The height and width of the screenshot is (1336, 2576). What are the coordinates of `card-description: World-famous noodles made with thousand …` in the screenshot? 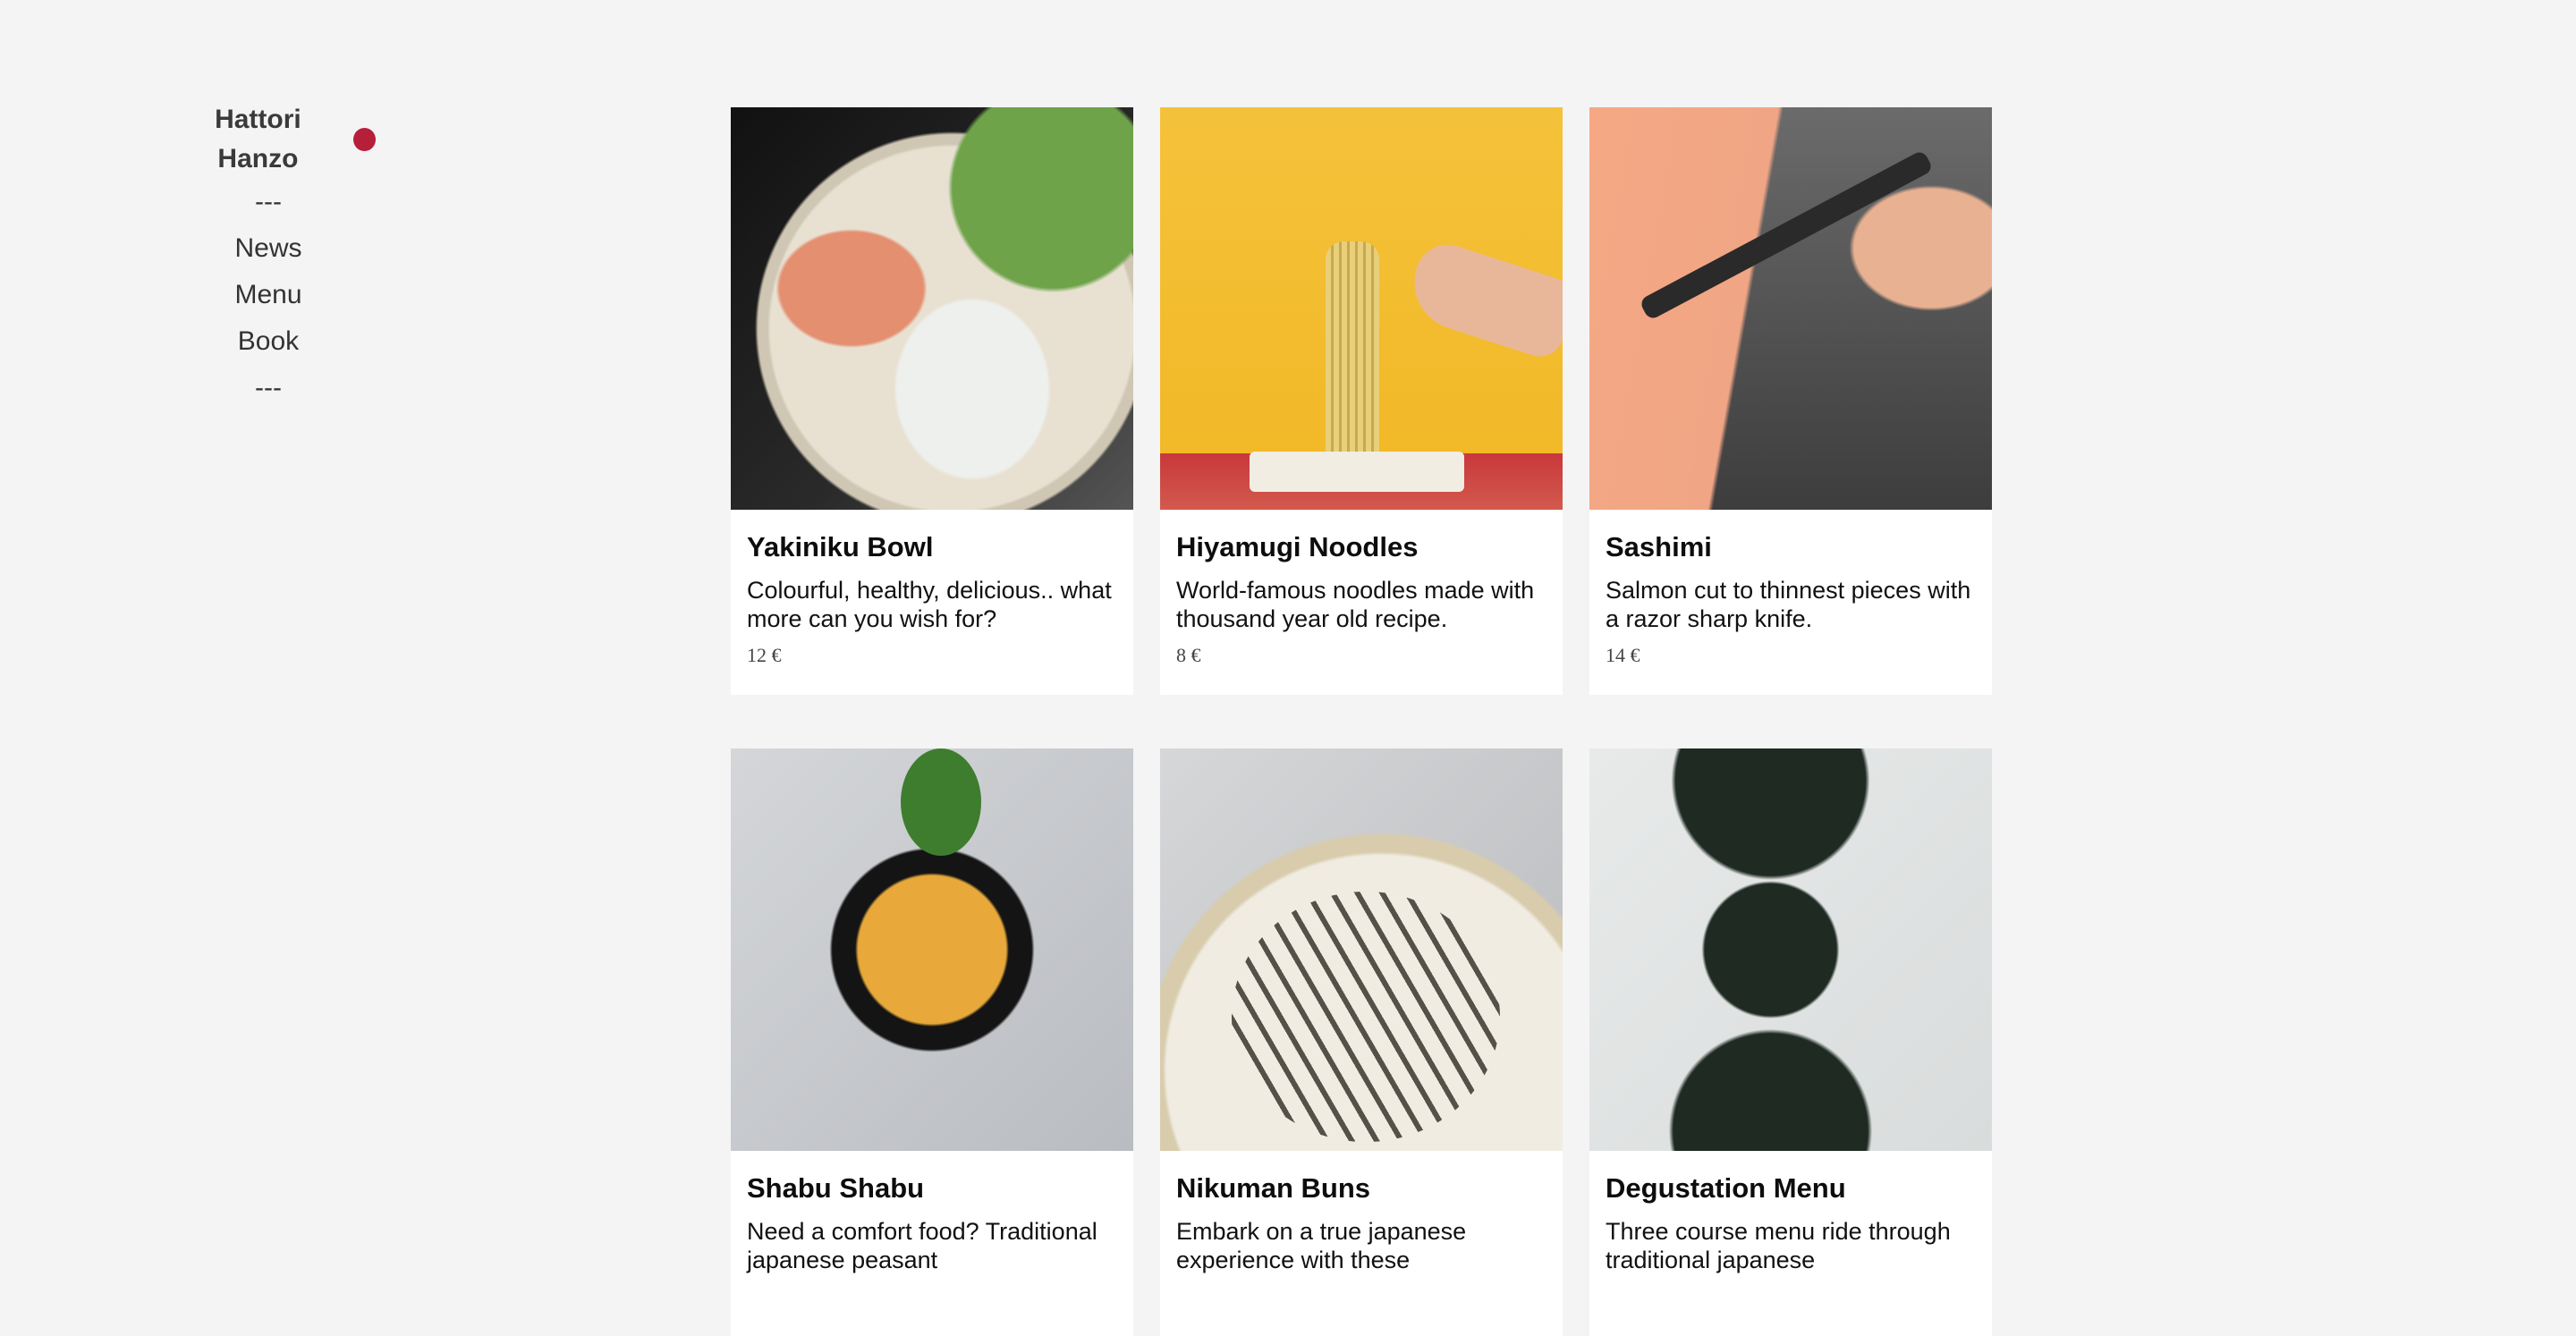 It's located at (1355, 605).